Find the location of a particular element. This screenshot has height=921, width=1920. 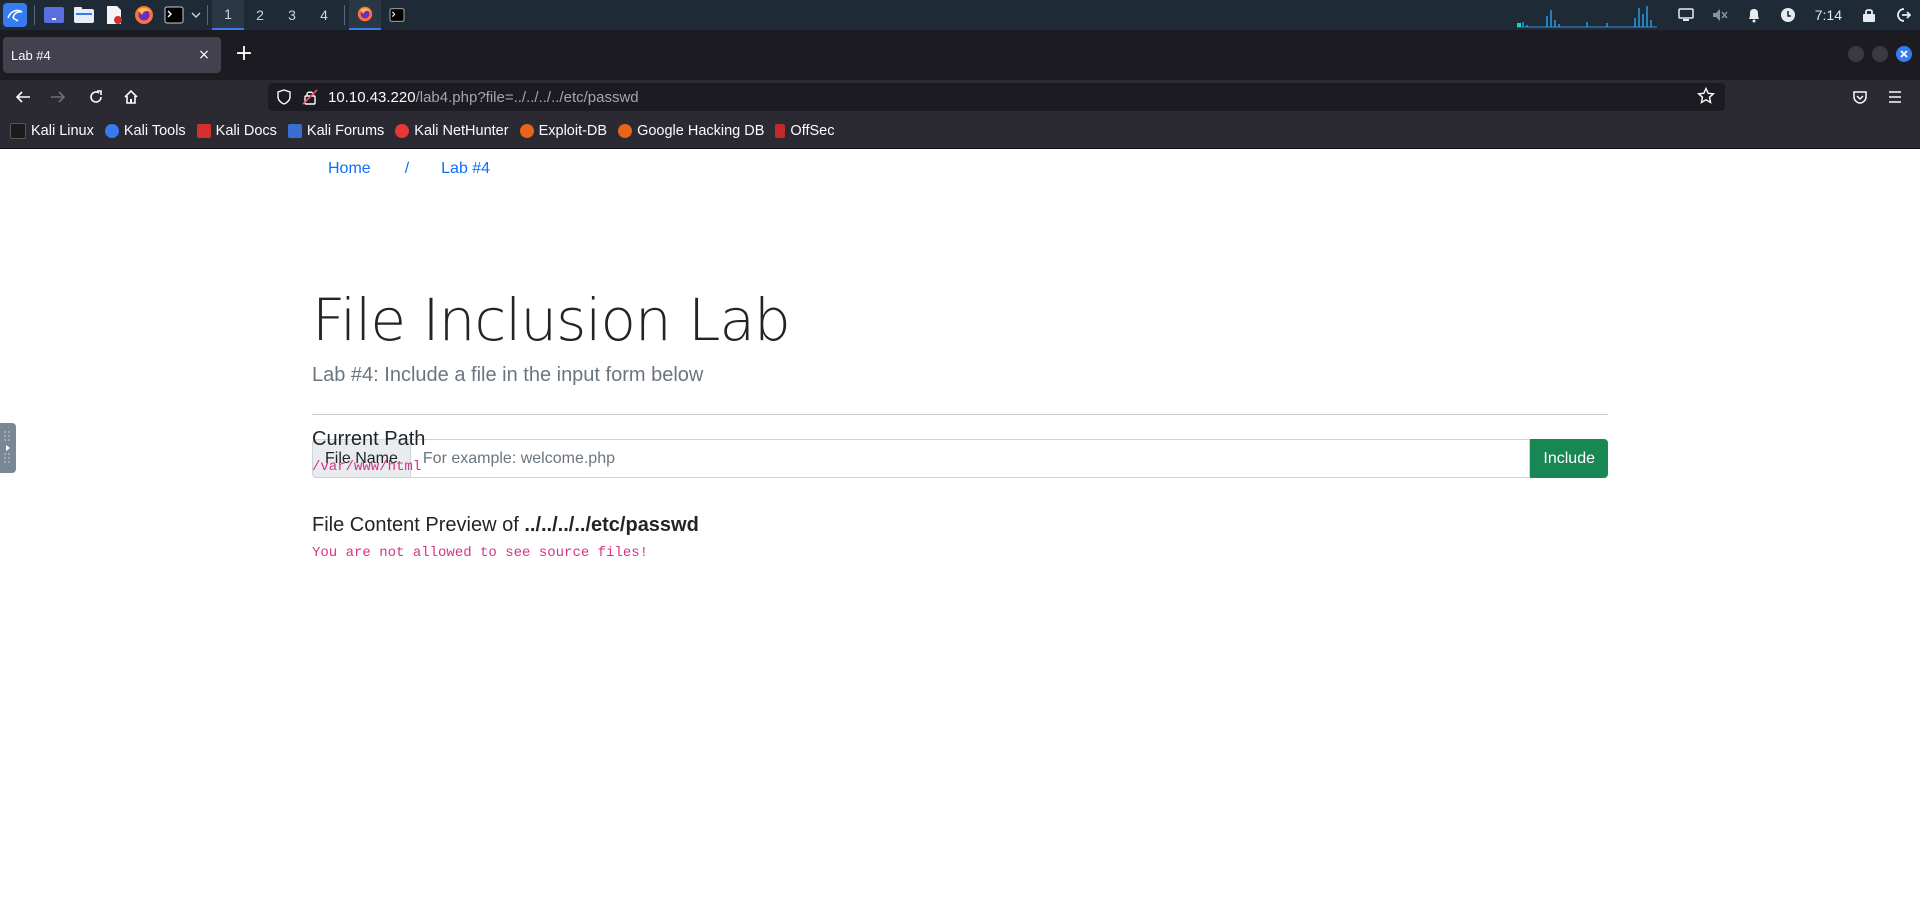

bookmark-kali-docs: Kali Docs is located at coordinates (236, 131).